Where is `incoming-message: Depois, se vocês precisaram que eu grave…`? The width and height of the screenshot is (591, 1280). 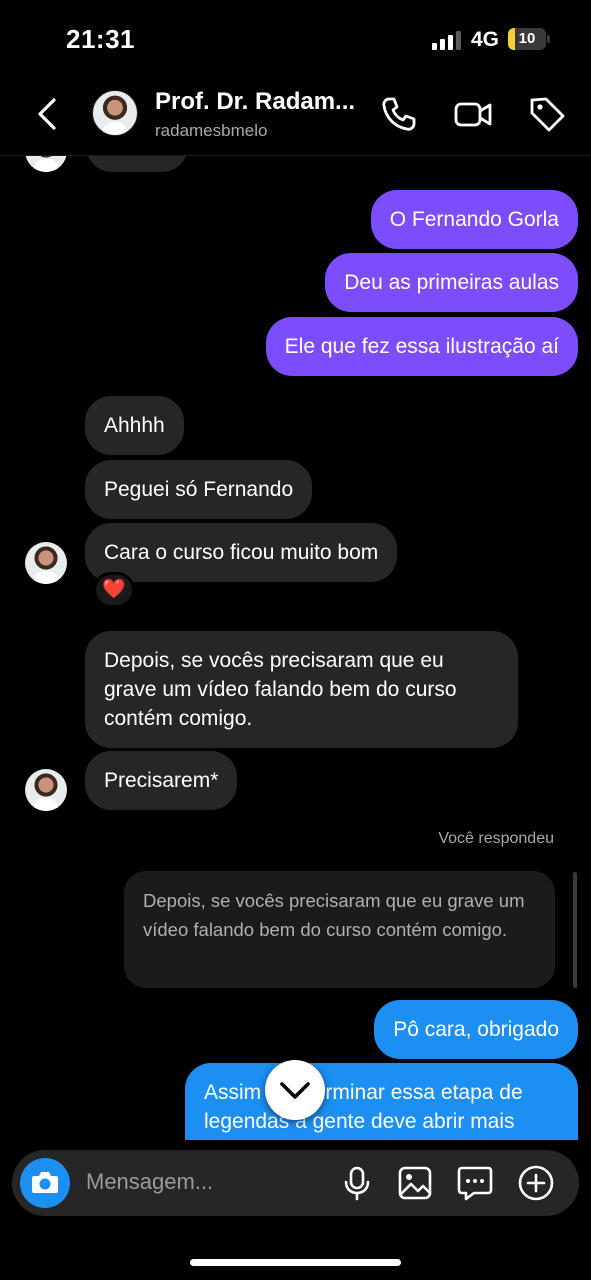 incoming-message: Depois, se vocês precisaram que eu grave… is located at coordinates (301, 689).